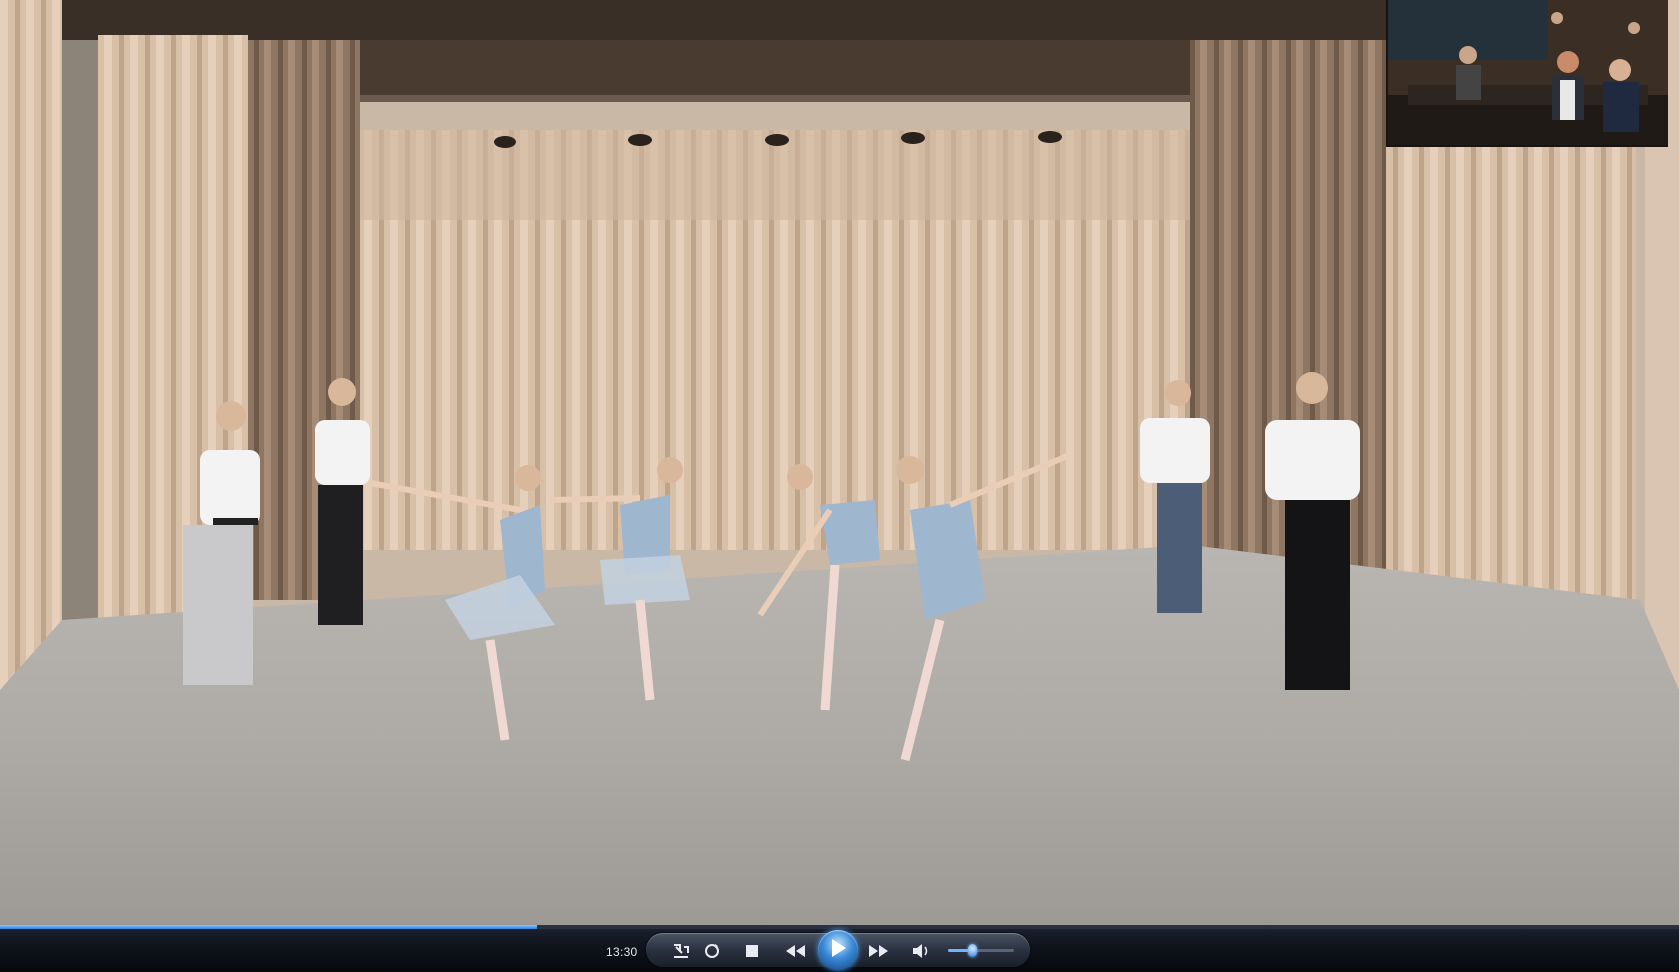  I want to click on seek-bar-progress, so click(269, 927).